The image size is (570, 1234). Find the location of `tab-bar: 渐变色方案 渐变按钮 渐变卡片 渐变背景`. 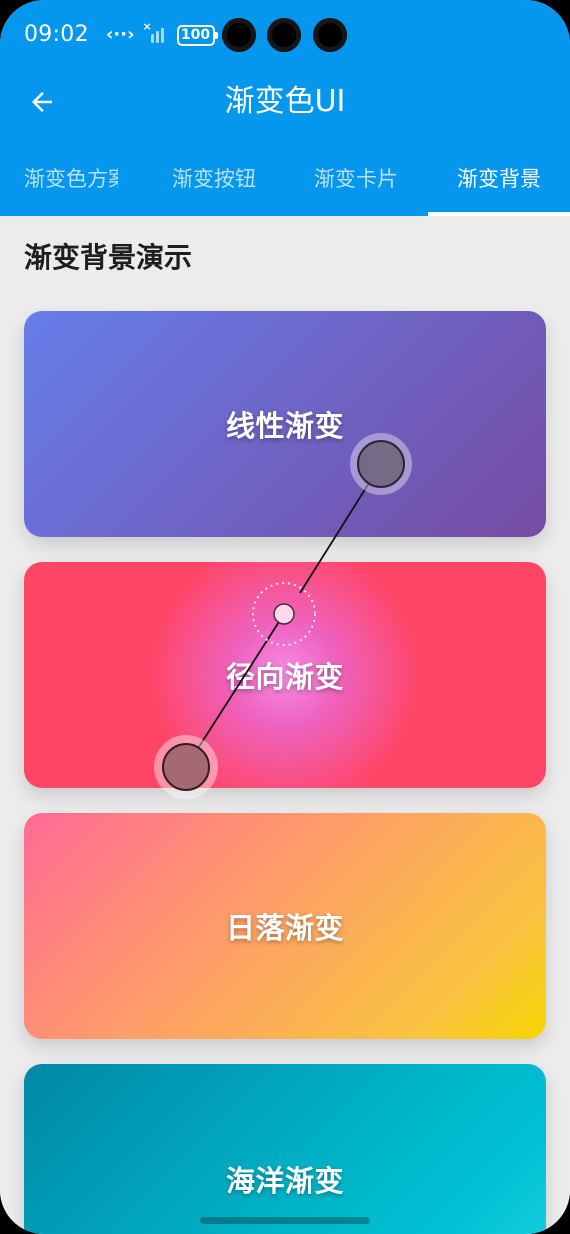

tab-bar: 渐变色方案 渐变按钮 渐变卡片 渐变背景 is located at coordinates (285, 183).